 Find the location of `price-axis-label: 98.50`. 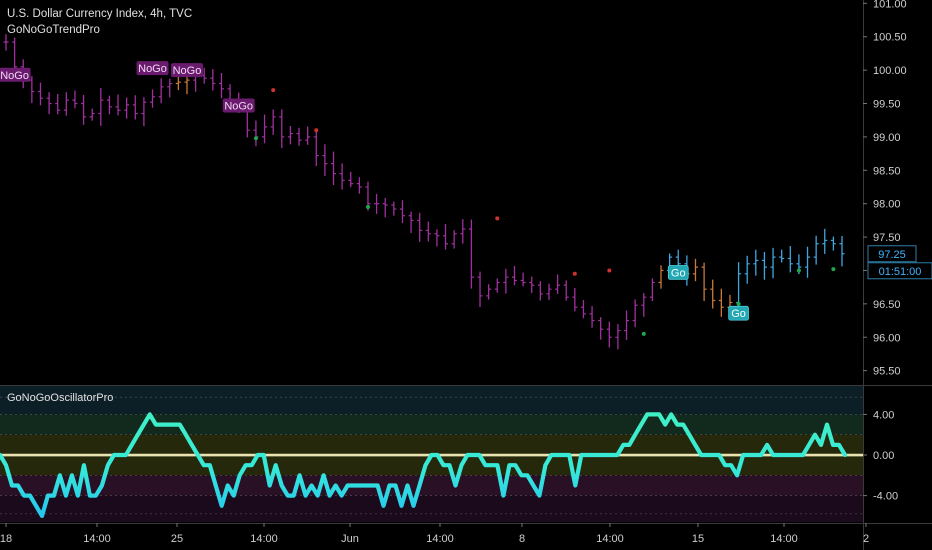

price-axis-label: 98.50 is located at coordinates (887, 171).